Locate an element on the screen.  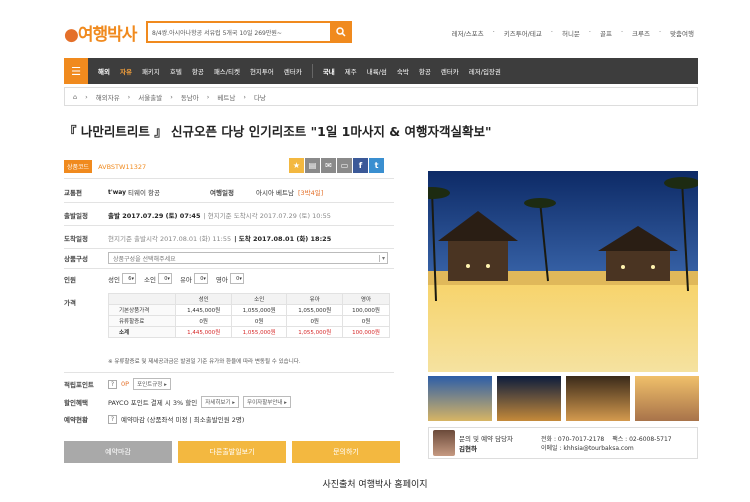
photo-caption: 사진출처 여행박사 홈페이지 is located at coordinates (375, 485).